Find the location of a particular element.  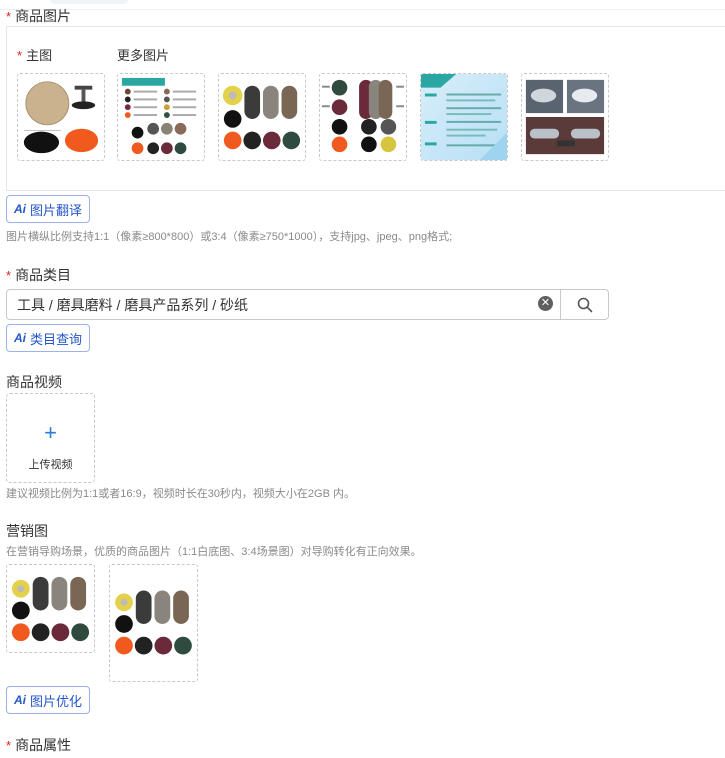

category-search-button is located at coordinates (584, 304).